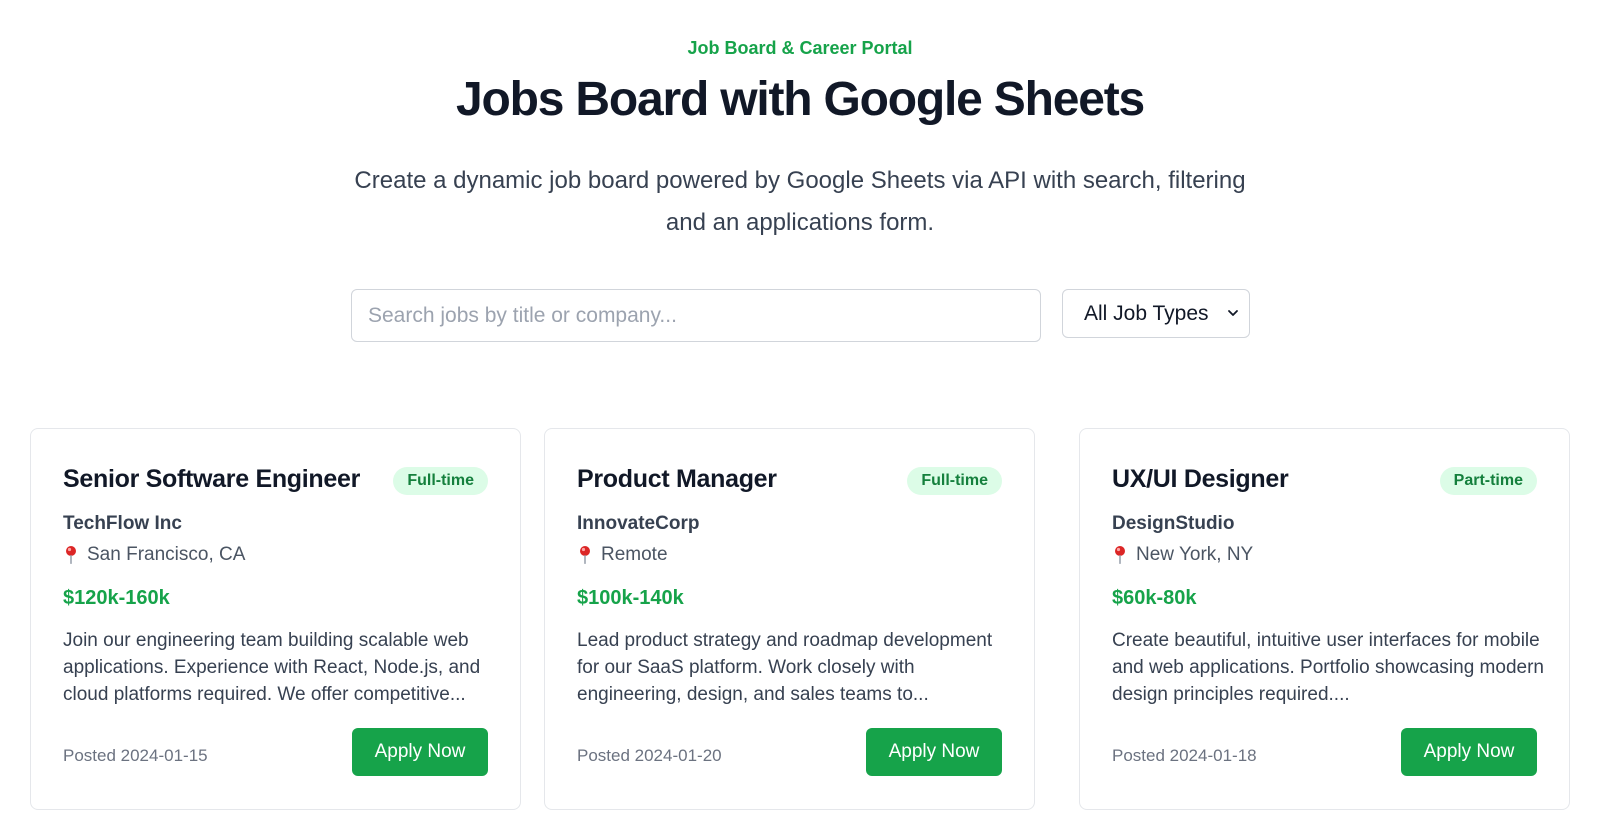 This screenshot has height=835, width=1600. I want to click on job-title: UX/UI Designer, so click(1200, 479).